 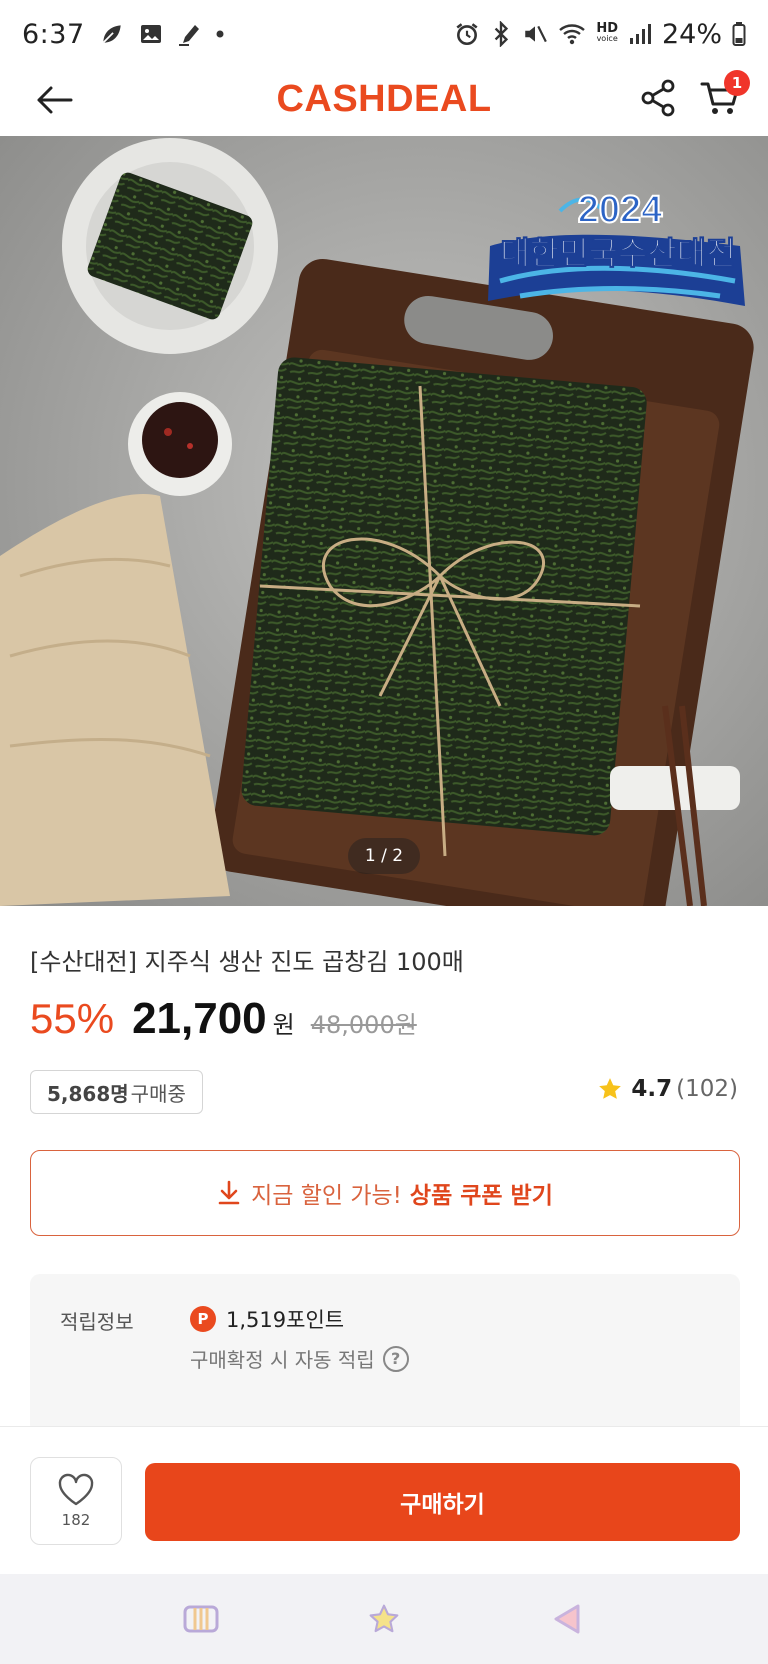 What do you see at coordinates (384, 34) in the screenshot?
I see `status-bar: 6:37 HD voice 24%` at bounding box center [384, 34].